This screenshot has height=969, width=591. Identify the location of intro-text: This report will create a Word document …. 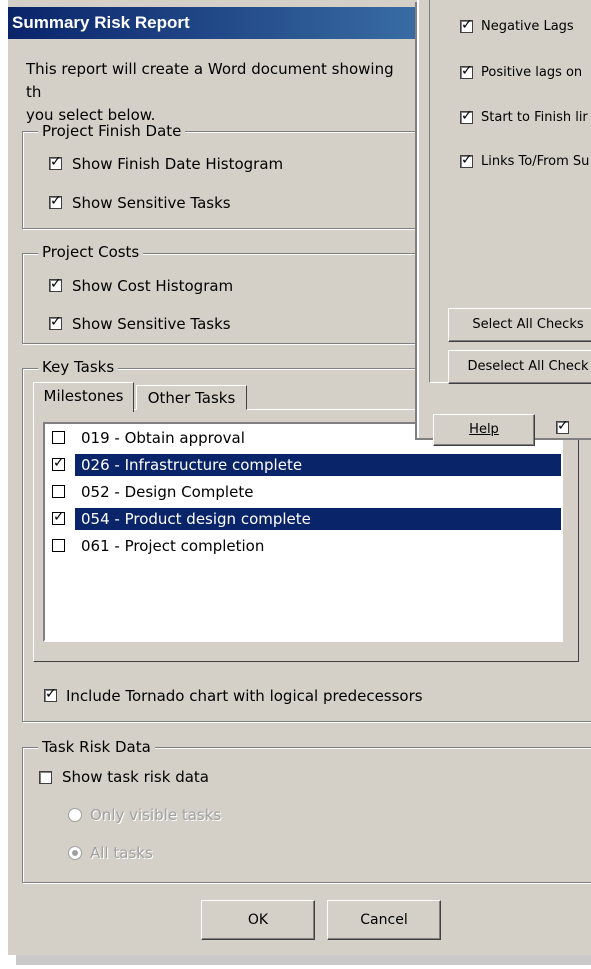
(210, 92).